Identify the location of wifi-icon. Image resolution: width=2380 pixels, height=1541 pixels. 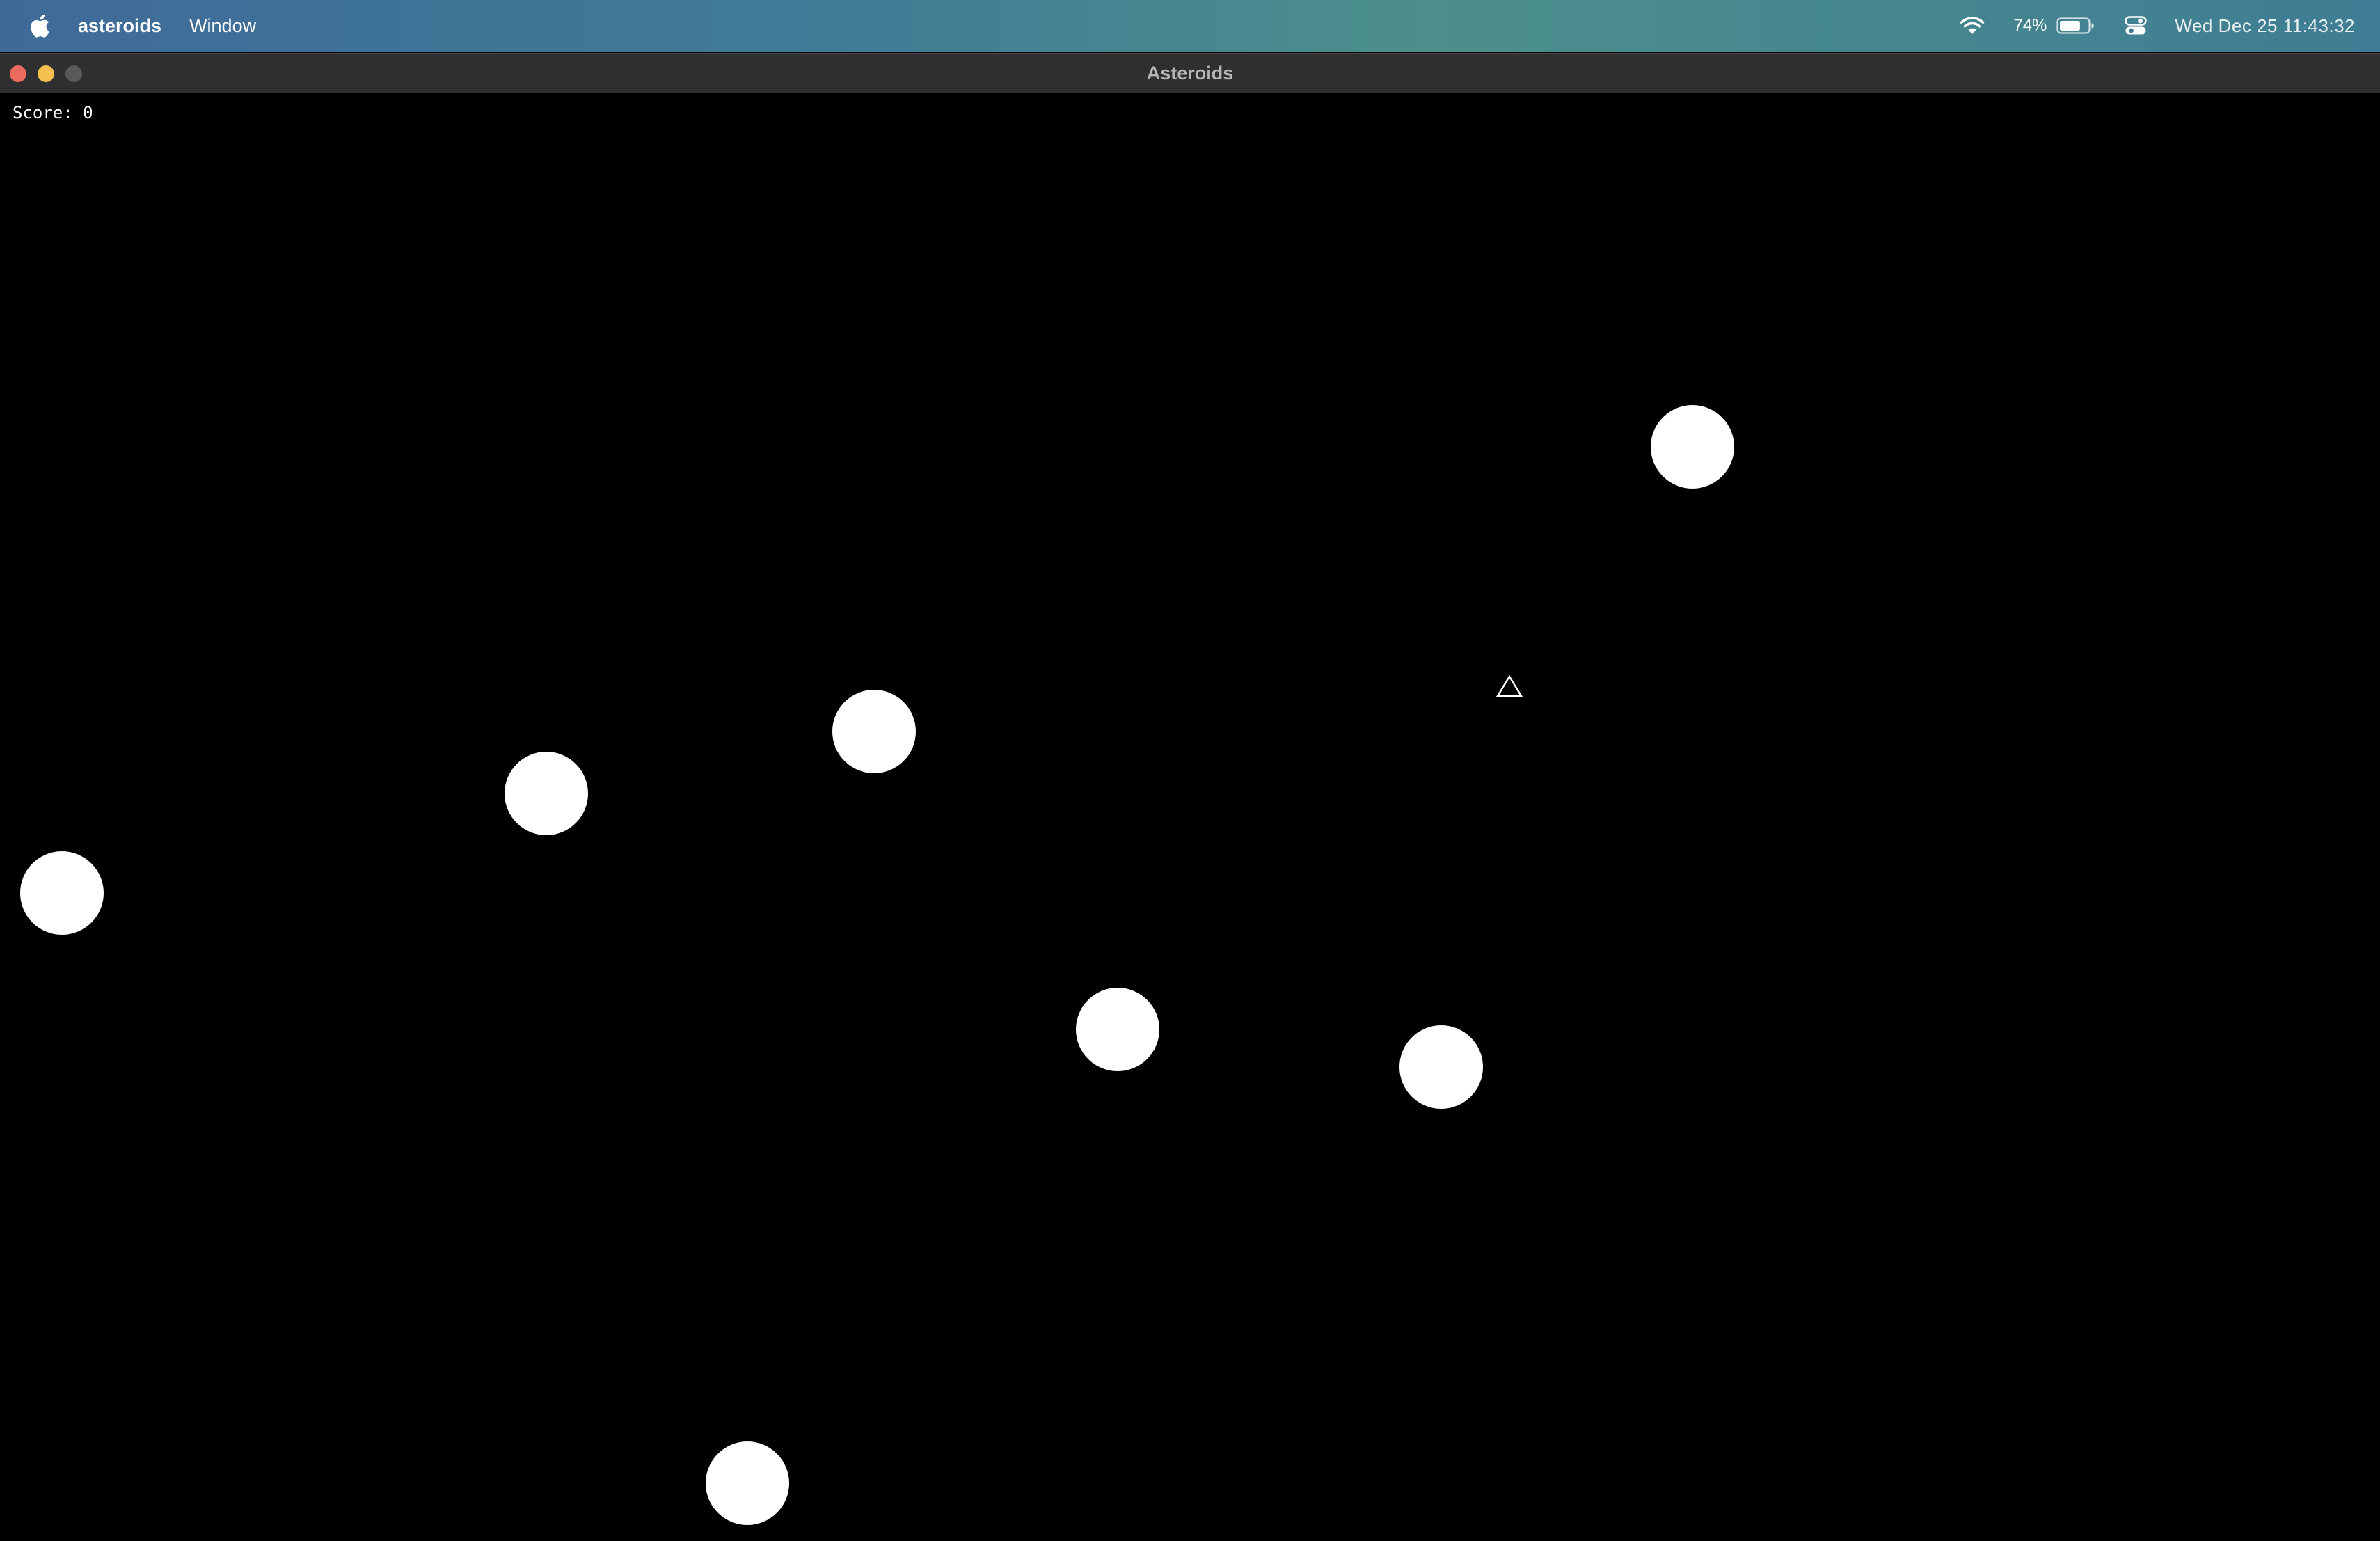
(1972, 25).